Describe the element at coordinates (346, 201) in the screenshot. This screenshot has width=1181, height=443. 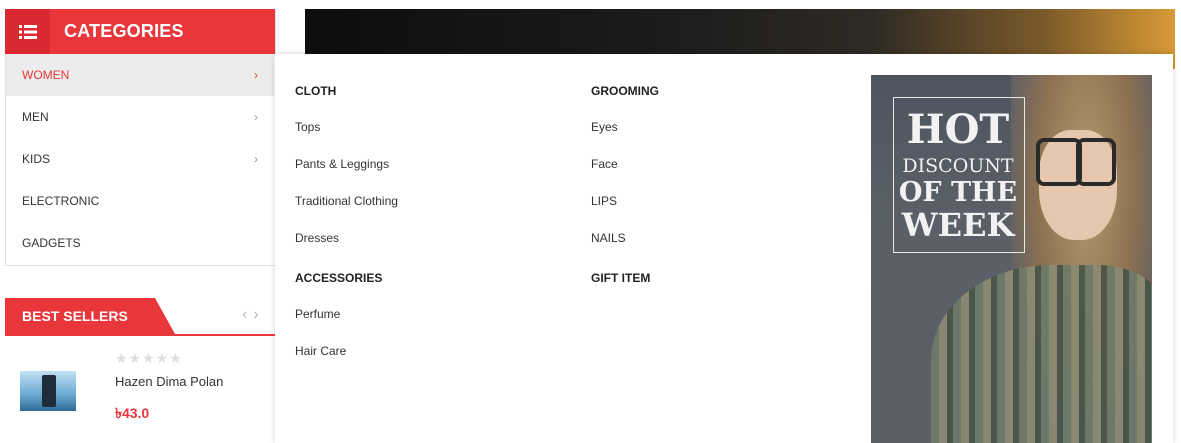
I see `menu-link-traditional-clothing: Traditional Clothing` at that location.